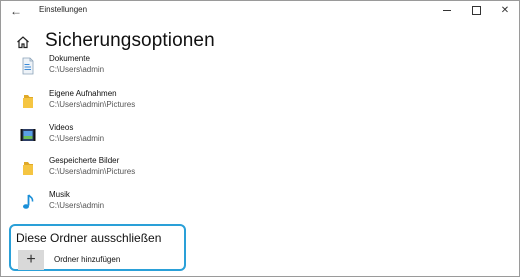 This screenshot has width=520, height=277. Describe the element at coordinates (260, 12) in the screenshot. I see `title-bar: ← Einstellungen ✕` at that location.